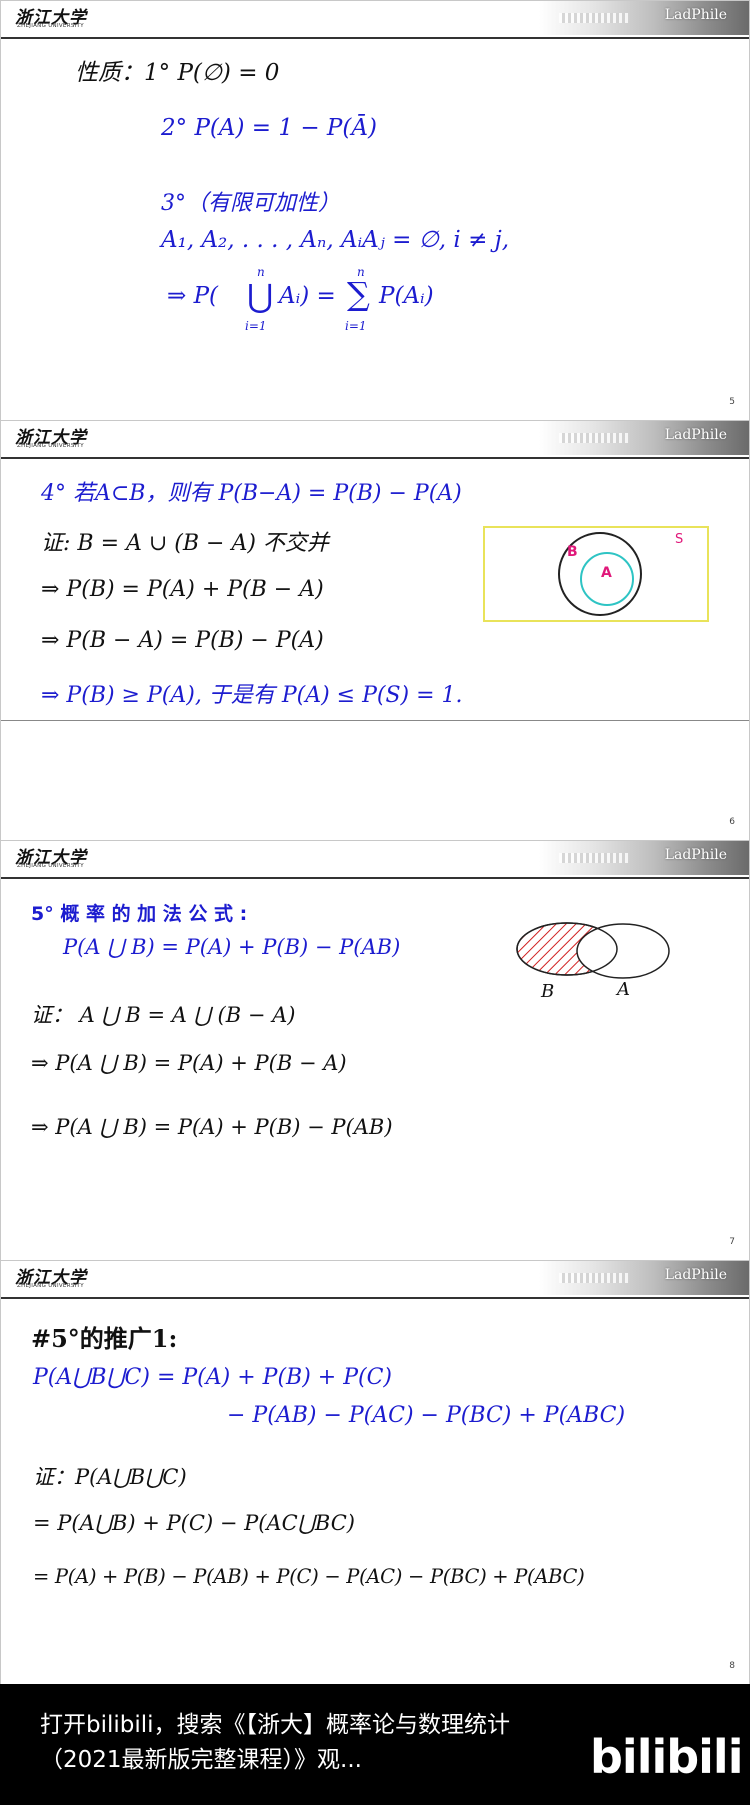  I want to click on sum-symbol: ∑, so click(358, 294).